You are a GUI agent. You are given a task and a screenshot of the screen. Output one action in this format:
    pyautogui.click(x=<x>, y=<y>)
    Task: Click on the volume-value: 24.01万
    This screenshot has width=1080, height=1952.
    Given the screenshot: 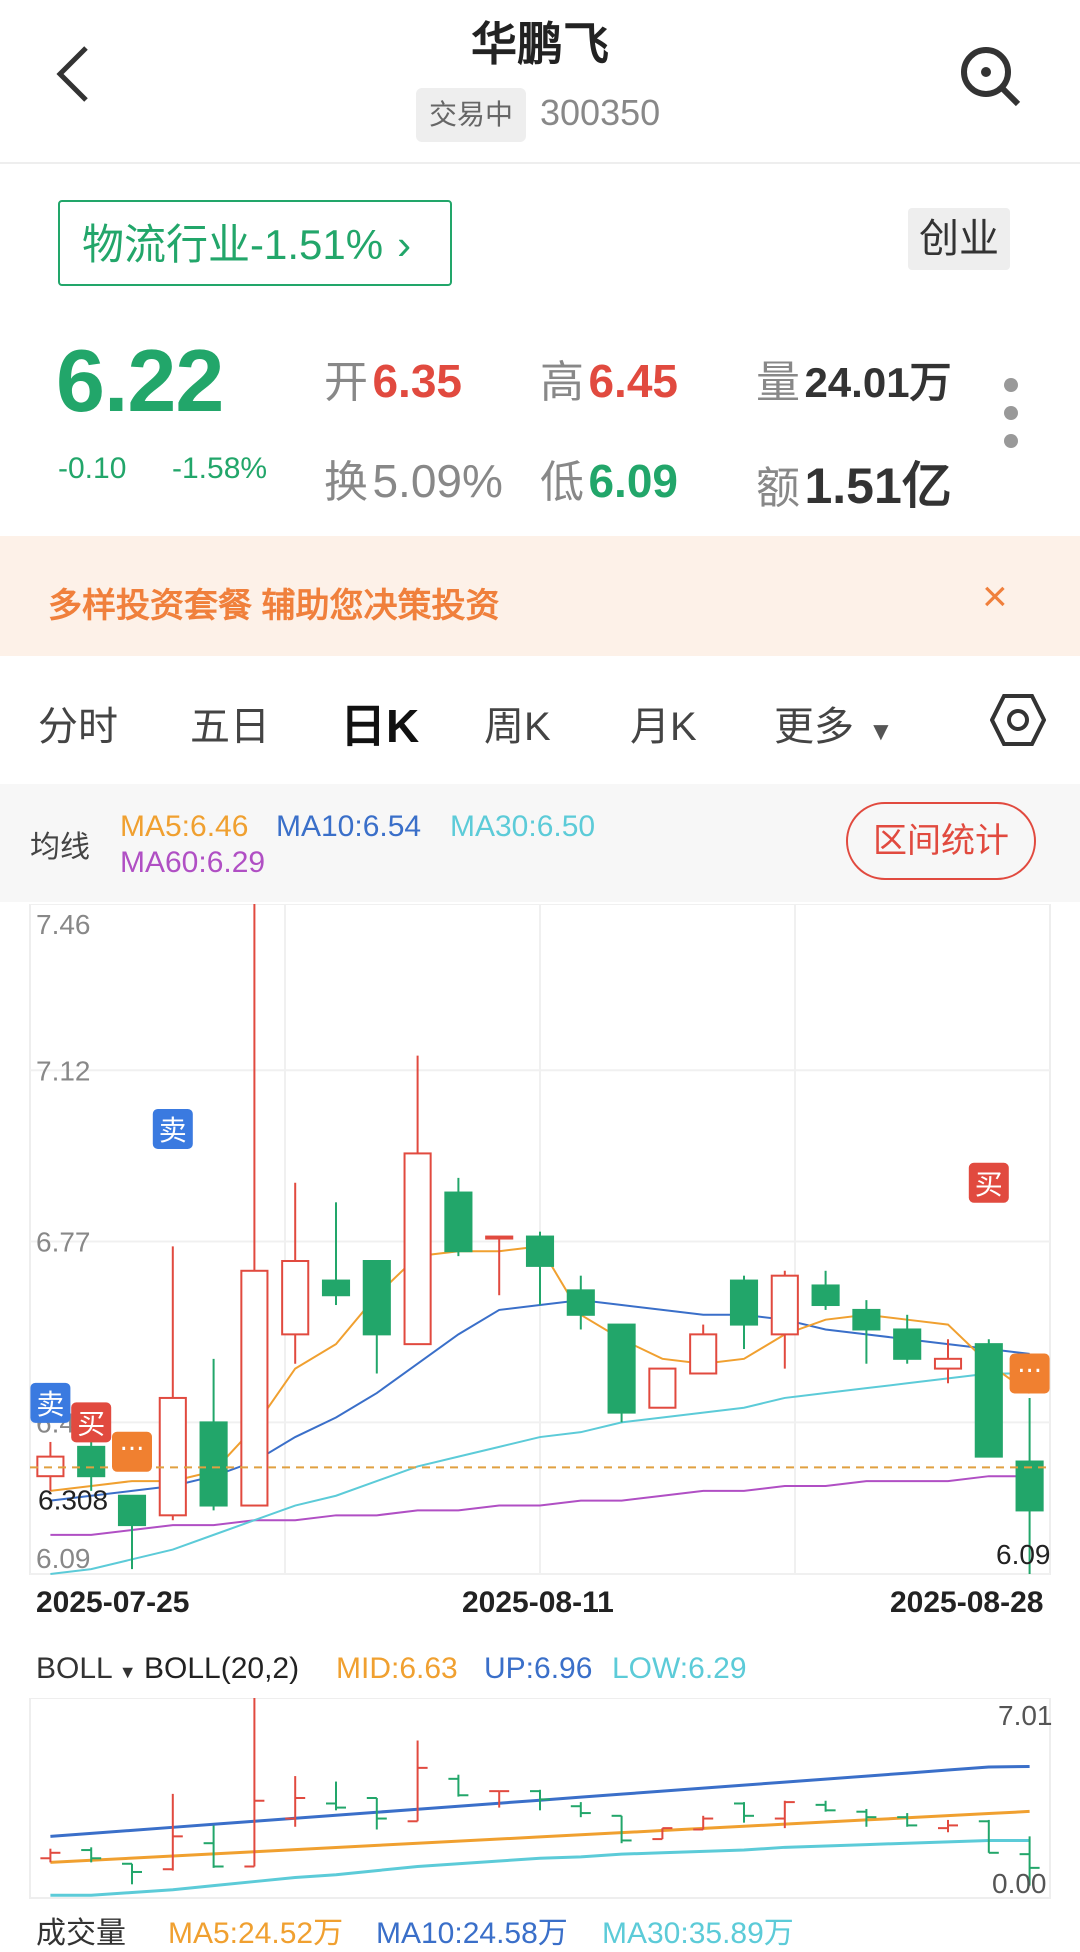 What is the action you would take?
    pyautogui.click(x=878, y=382)
    